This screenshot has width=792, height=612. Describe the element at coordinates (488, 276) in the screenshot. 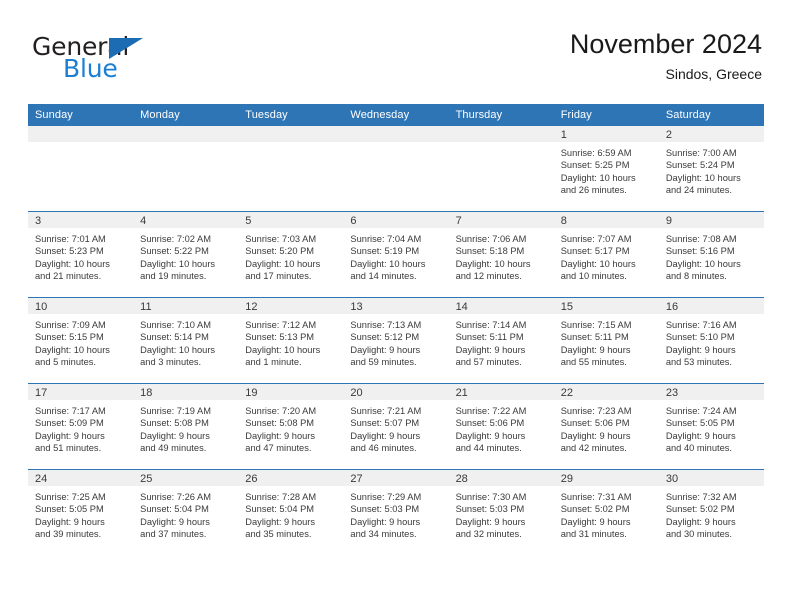

I see `daylight-duration-line2: and 12 minutes.` at that location.